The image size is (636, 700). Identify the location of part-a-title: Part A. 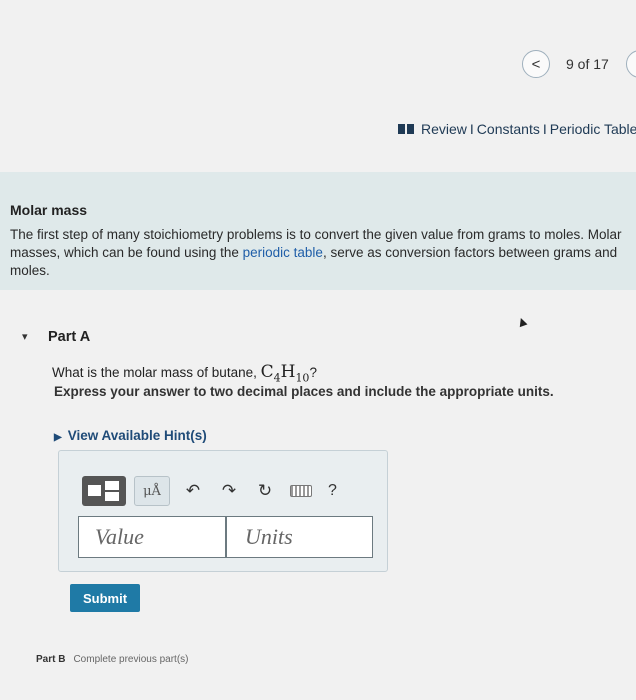
(69, 337).